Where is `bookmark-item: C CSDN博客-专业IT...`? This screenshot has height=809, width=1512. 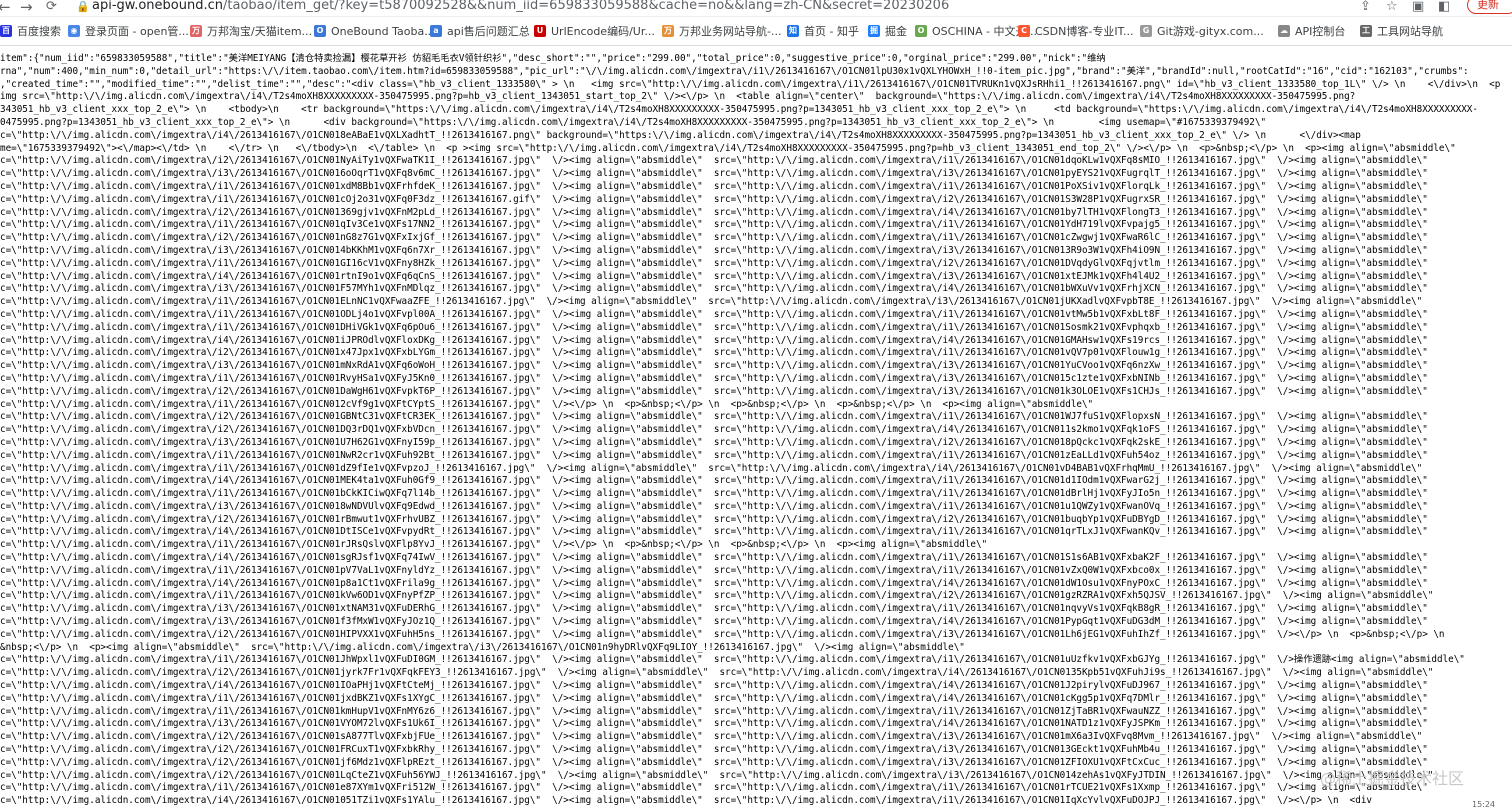 bookmark-item: C CSDN博客-专业IT... is located at coordinates (1075, 31).